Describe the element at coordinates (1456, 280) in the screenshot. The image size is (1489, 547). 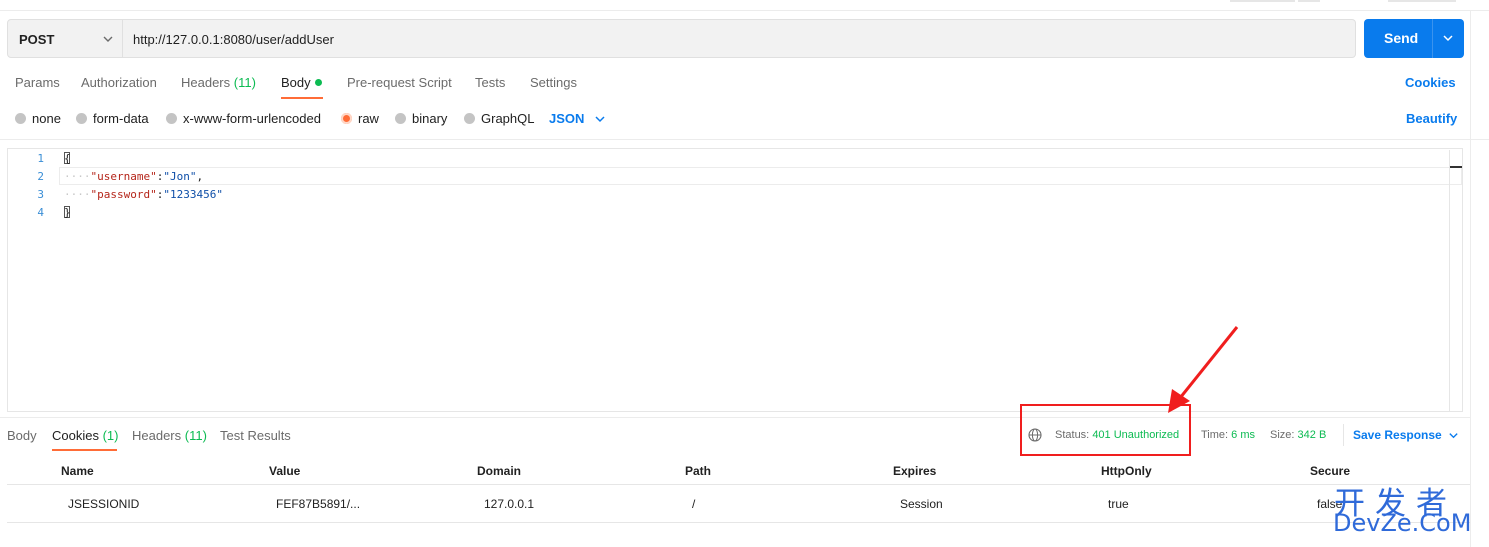
I see `editor-scrollbar` at that location.